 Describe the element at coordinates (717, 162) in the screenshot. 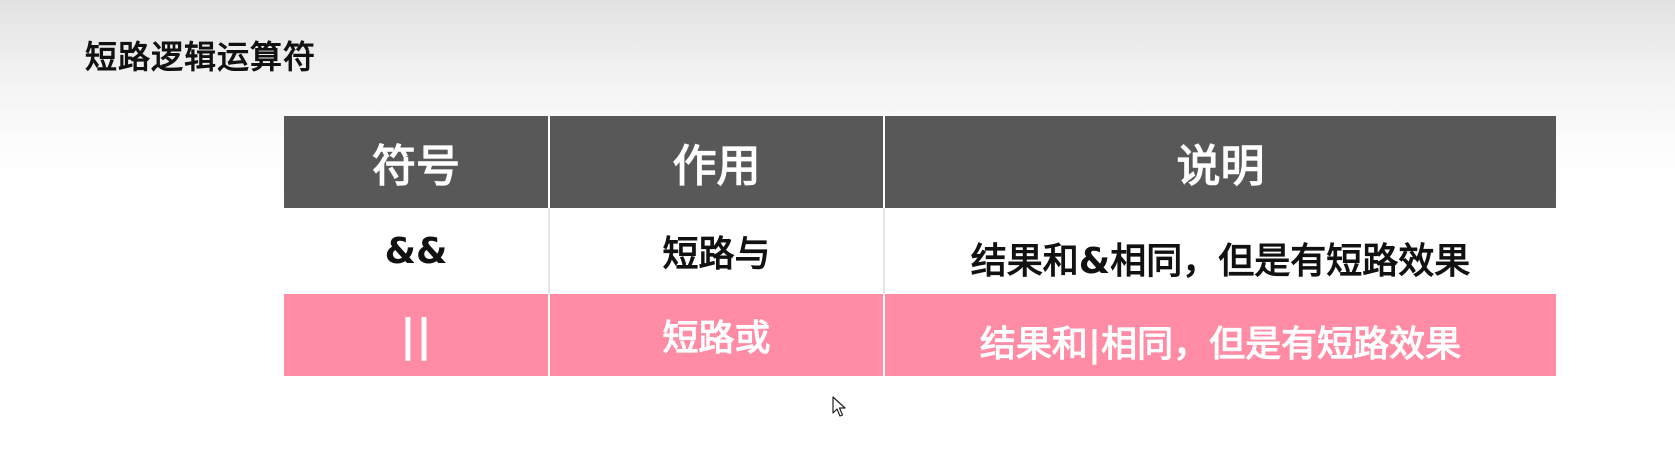

I see `header-function: 作用` at that location.